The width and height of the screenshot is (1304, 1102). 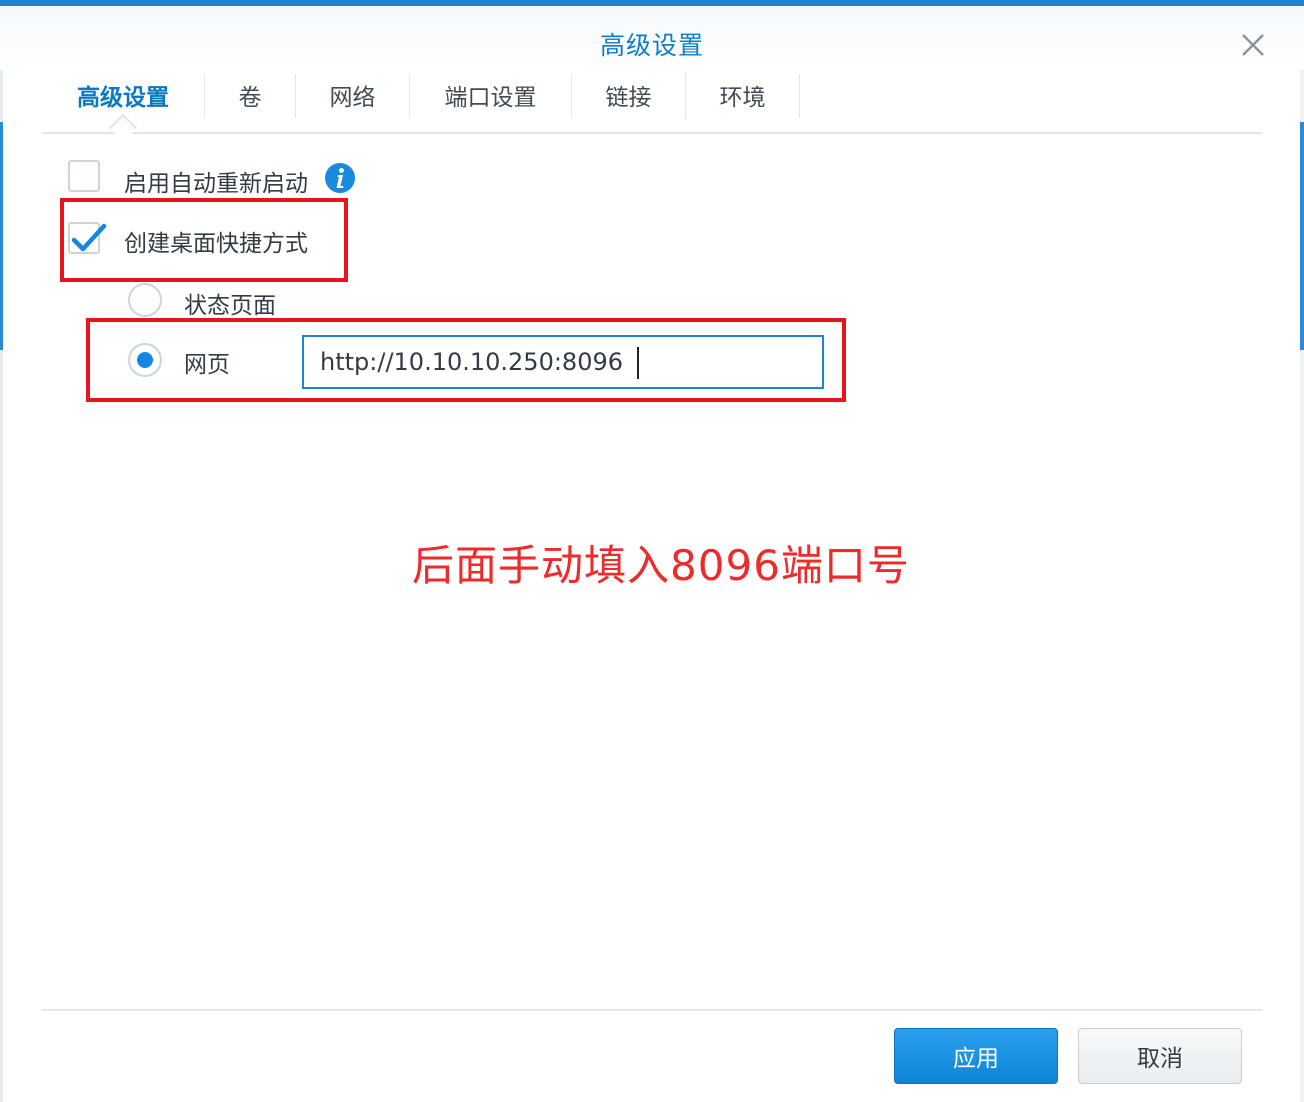 I want to click on annotation-text: 后面手动填入8096端口号, so click(x=661, y=565).